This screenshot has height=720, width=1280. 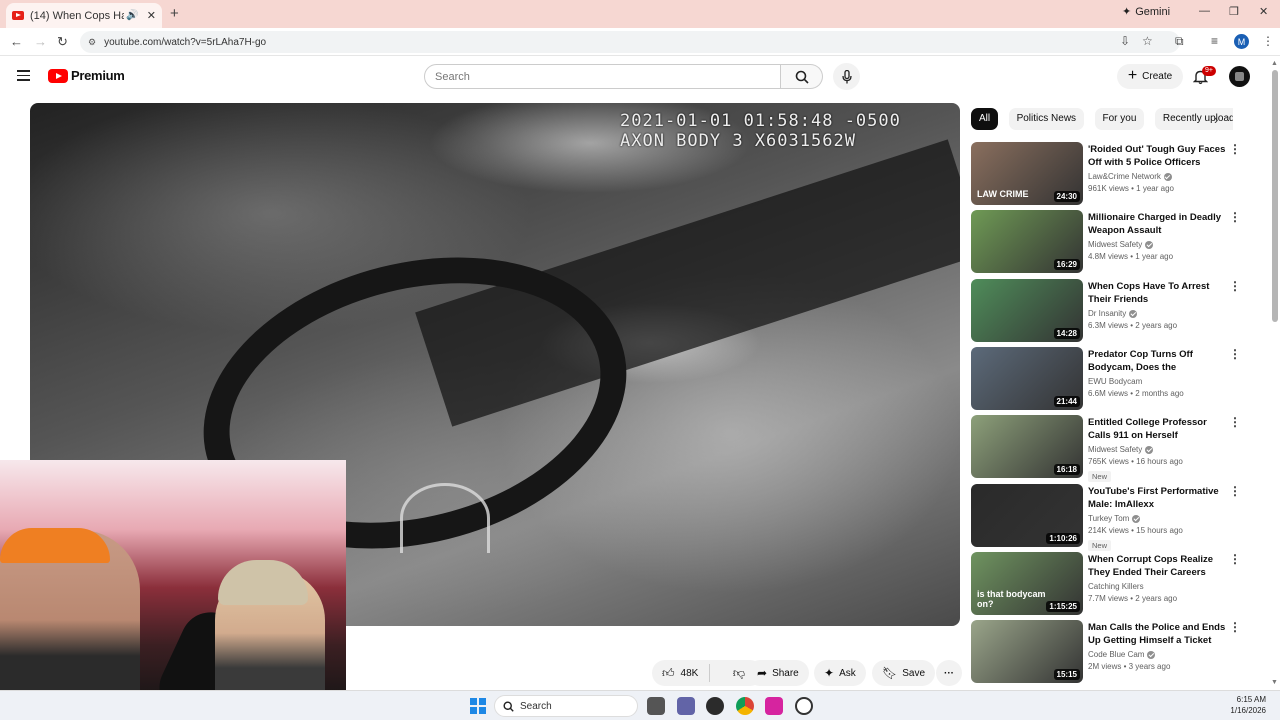 I want to click on upload-age: 3 years ago, so click(x=1149, y=666).